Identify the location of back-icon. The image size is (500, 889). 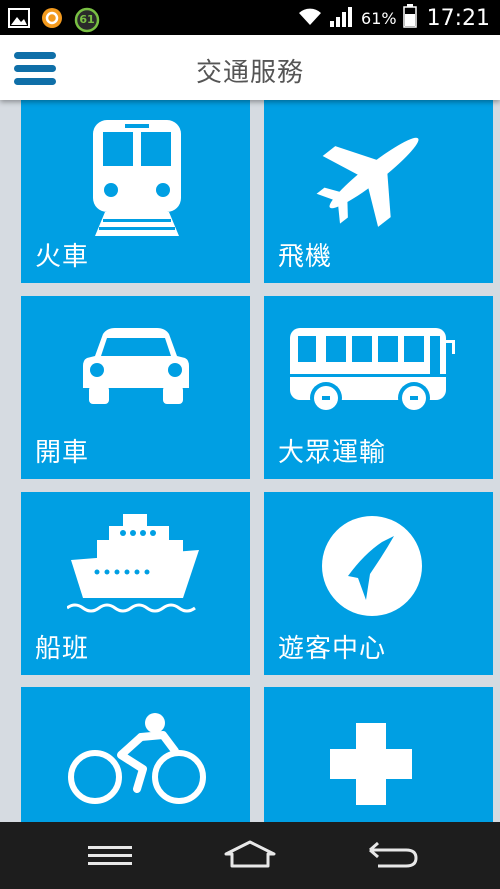
(393, 854).